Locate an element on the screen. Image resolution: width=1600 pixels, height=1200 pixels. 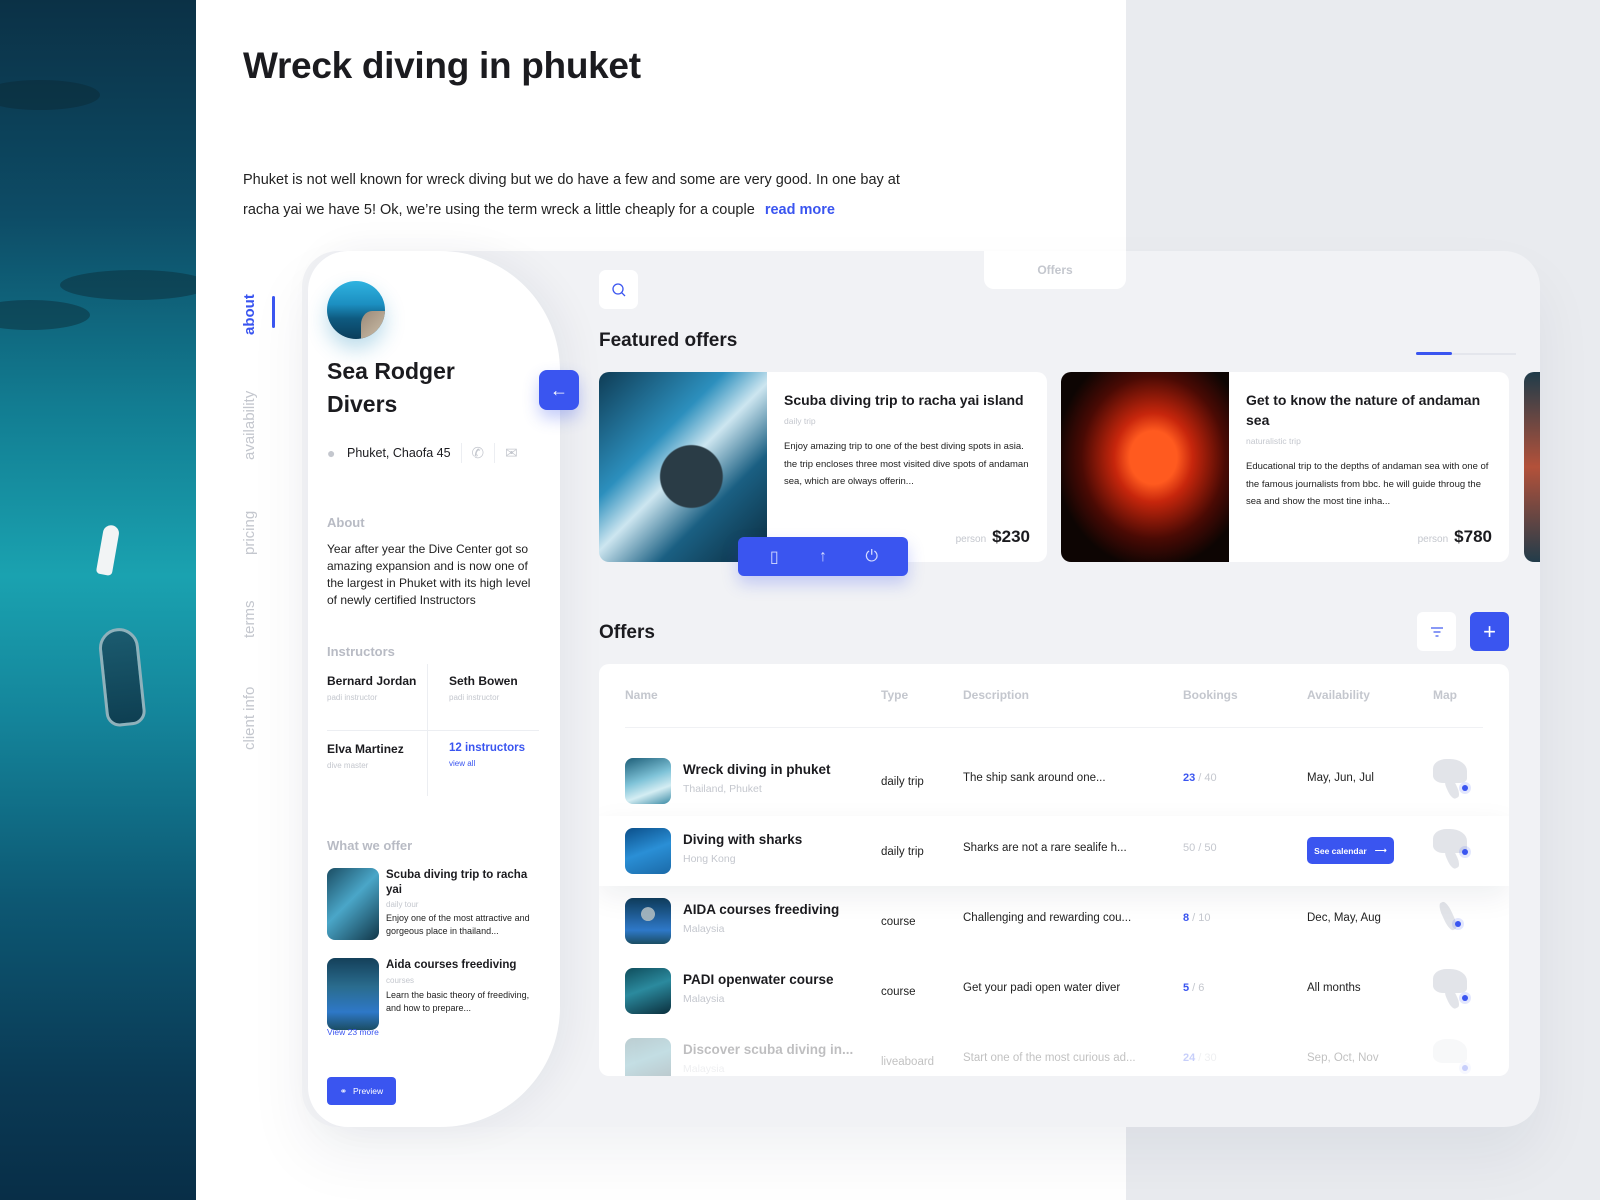
search-icon is located at coordinates (618, 289).